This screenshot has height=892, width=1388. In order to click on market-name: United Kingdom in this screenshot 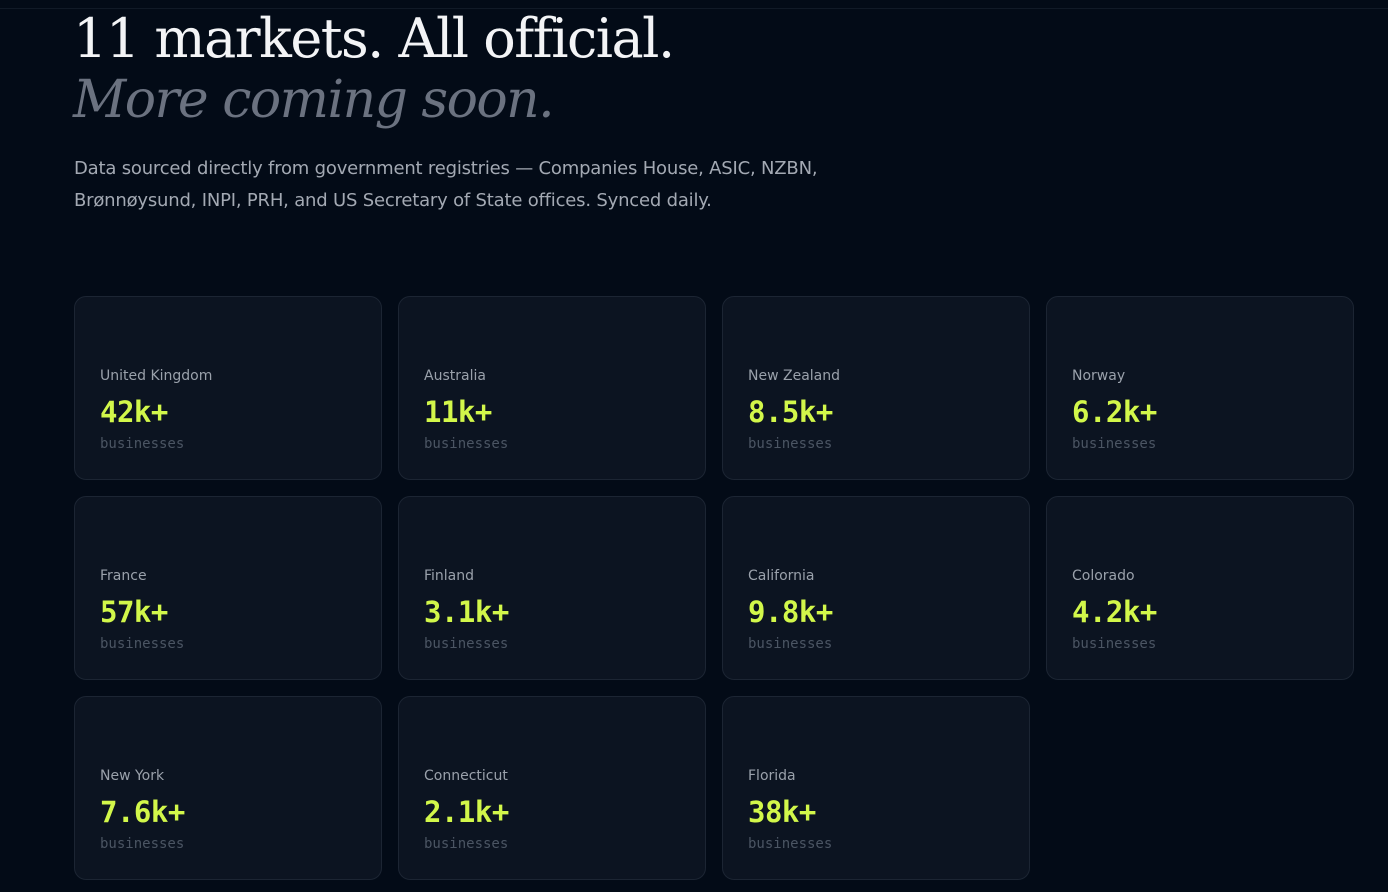, I will do `click(156, 376)`.